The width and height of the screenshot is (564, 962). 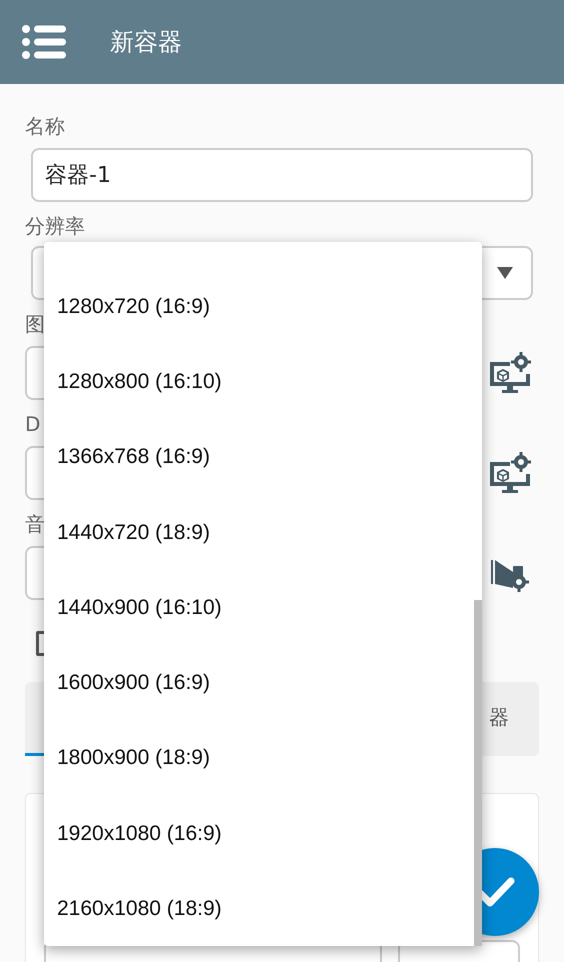 What do you see at coordinates (259, 382) in the screenshot?
I see `dropdown-option: 1280x800 (16:10)` at bounding box center [259, 382].